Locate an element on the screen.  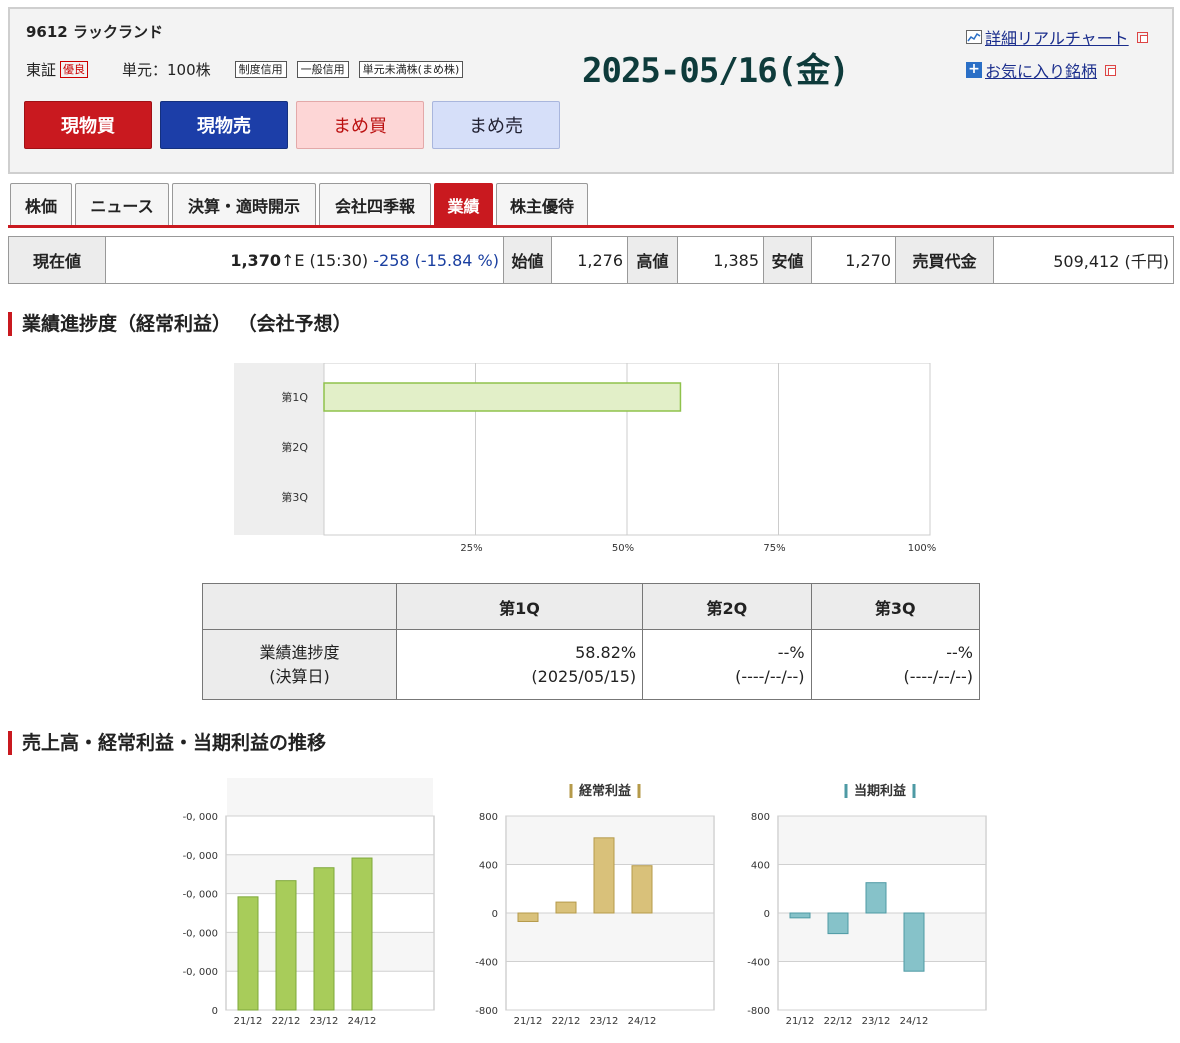
price-change: -258 (-15.84 %) is located at coordinates (436, 260).